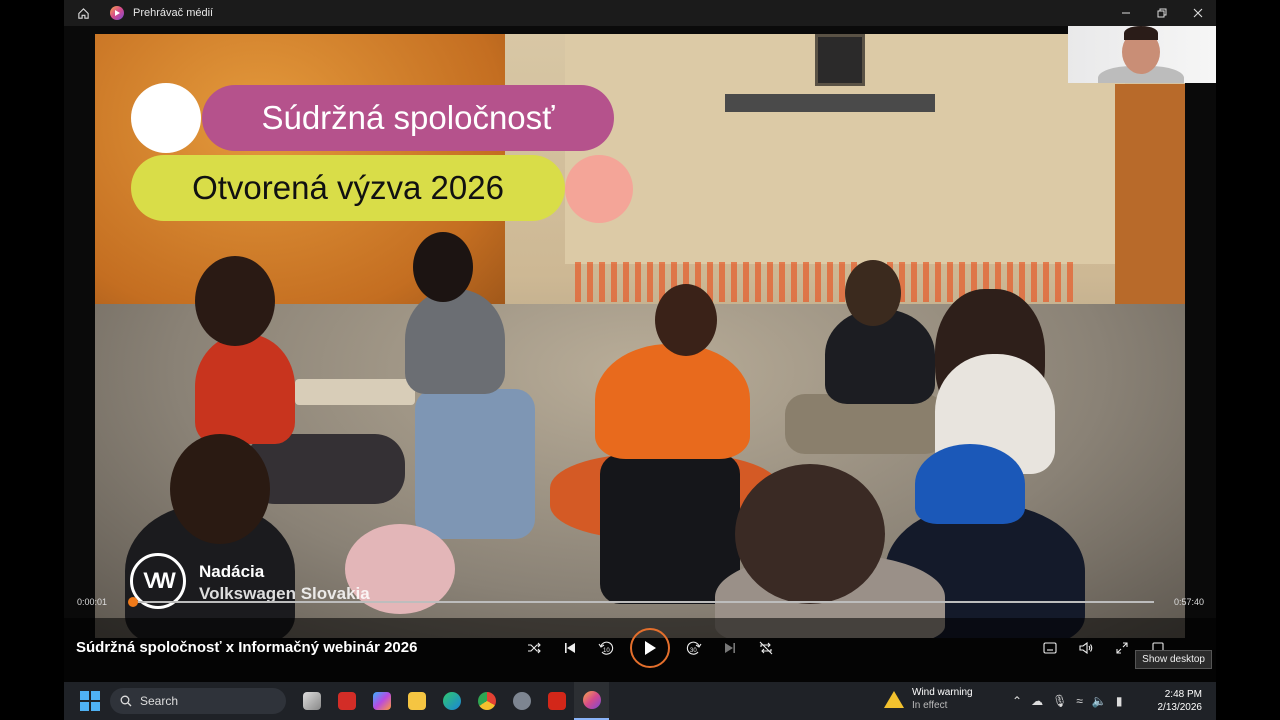 Image resolution: width=1280 pixels, height=720 pixels. I want to click on pinned-apps, so click(451, 701).